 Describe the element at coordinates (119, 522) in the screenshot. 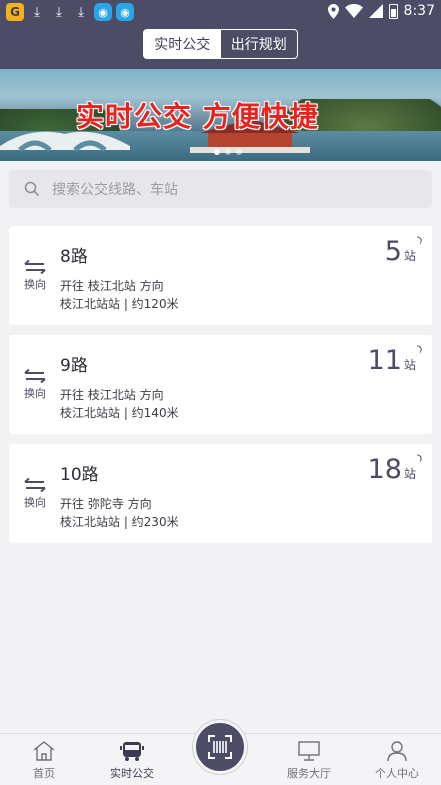

I see `route-station-distance: 枝江北站站 | 约230米` at that location.